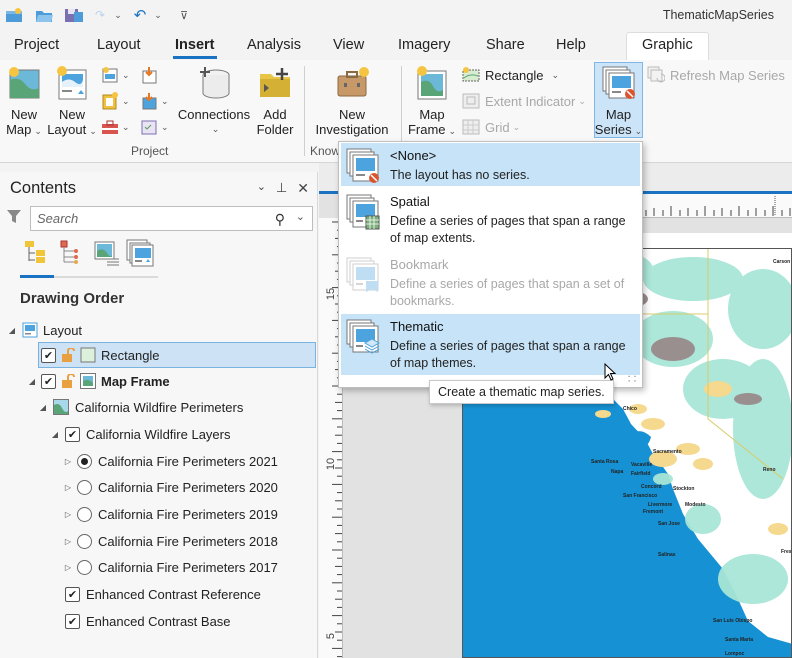  Describe the element at coordinates (159, 621) in the screenshot. I see `tree-item-basemap: ✔ Enhanced Contrast Base` at that location.